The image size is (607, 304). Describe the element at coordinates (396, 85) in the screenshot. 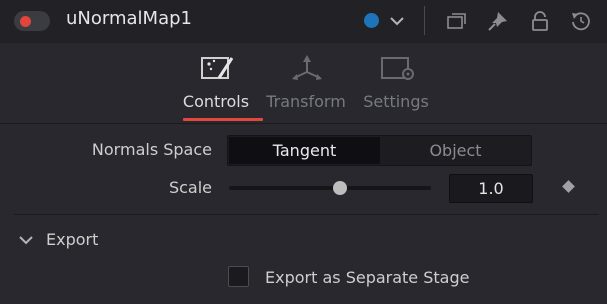

I see `tab-settings: Settings` at that location.